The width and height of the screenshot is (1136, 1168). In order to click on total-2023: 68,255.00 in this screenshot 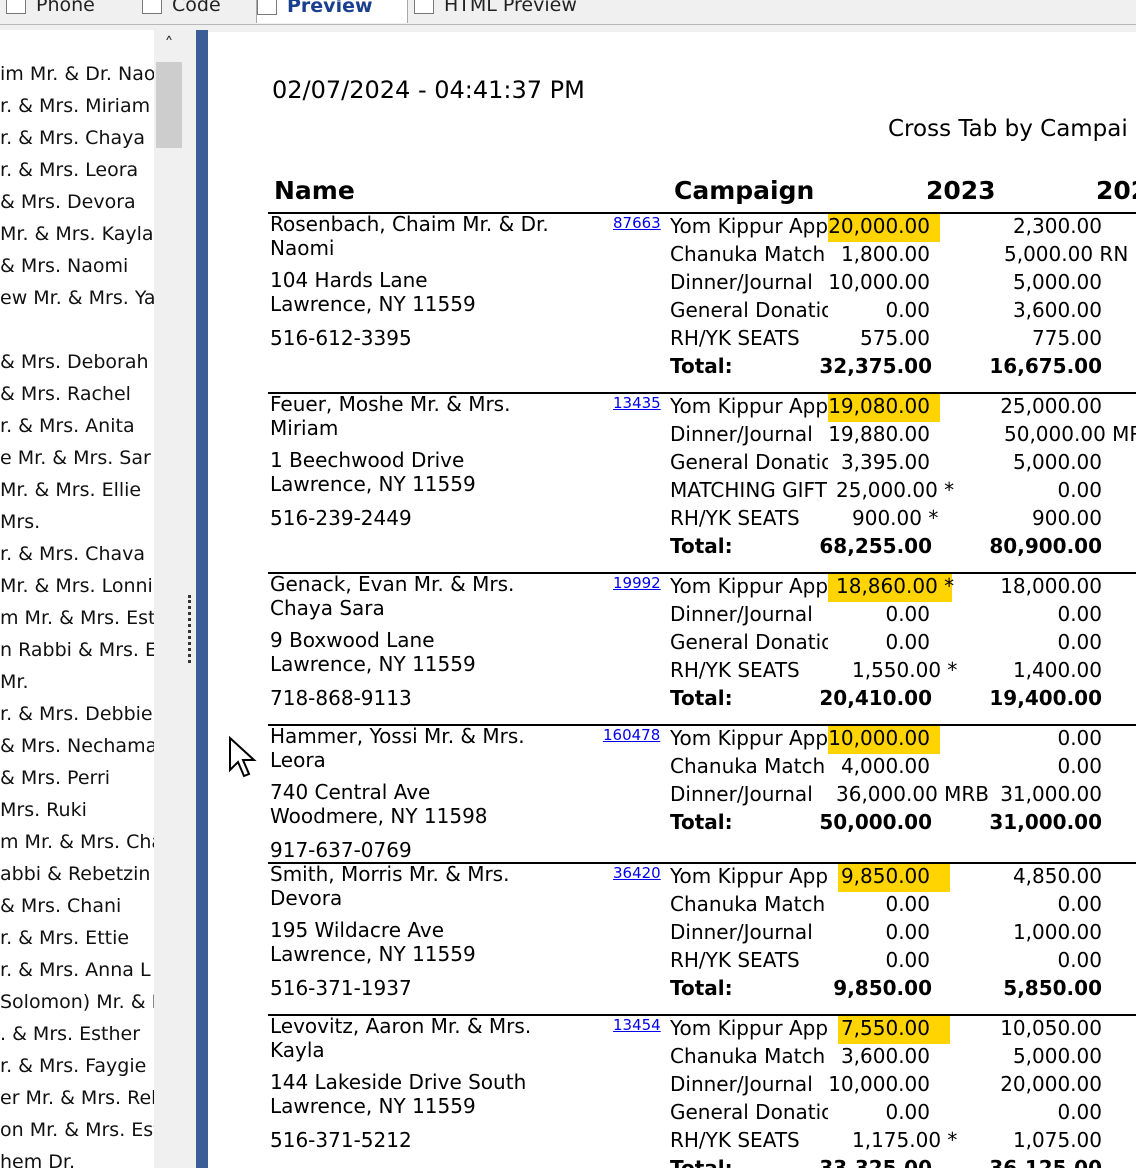, I will do `click(875, 546)`.